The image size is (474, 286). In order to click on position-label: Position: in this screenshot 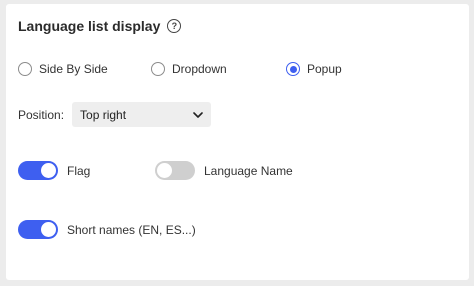, I will do `click(41, 114)`.